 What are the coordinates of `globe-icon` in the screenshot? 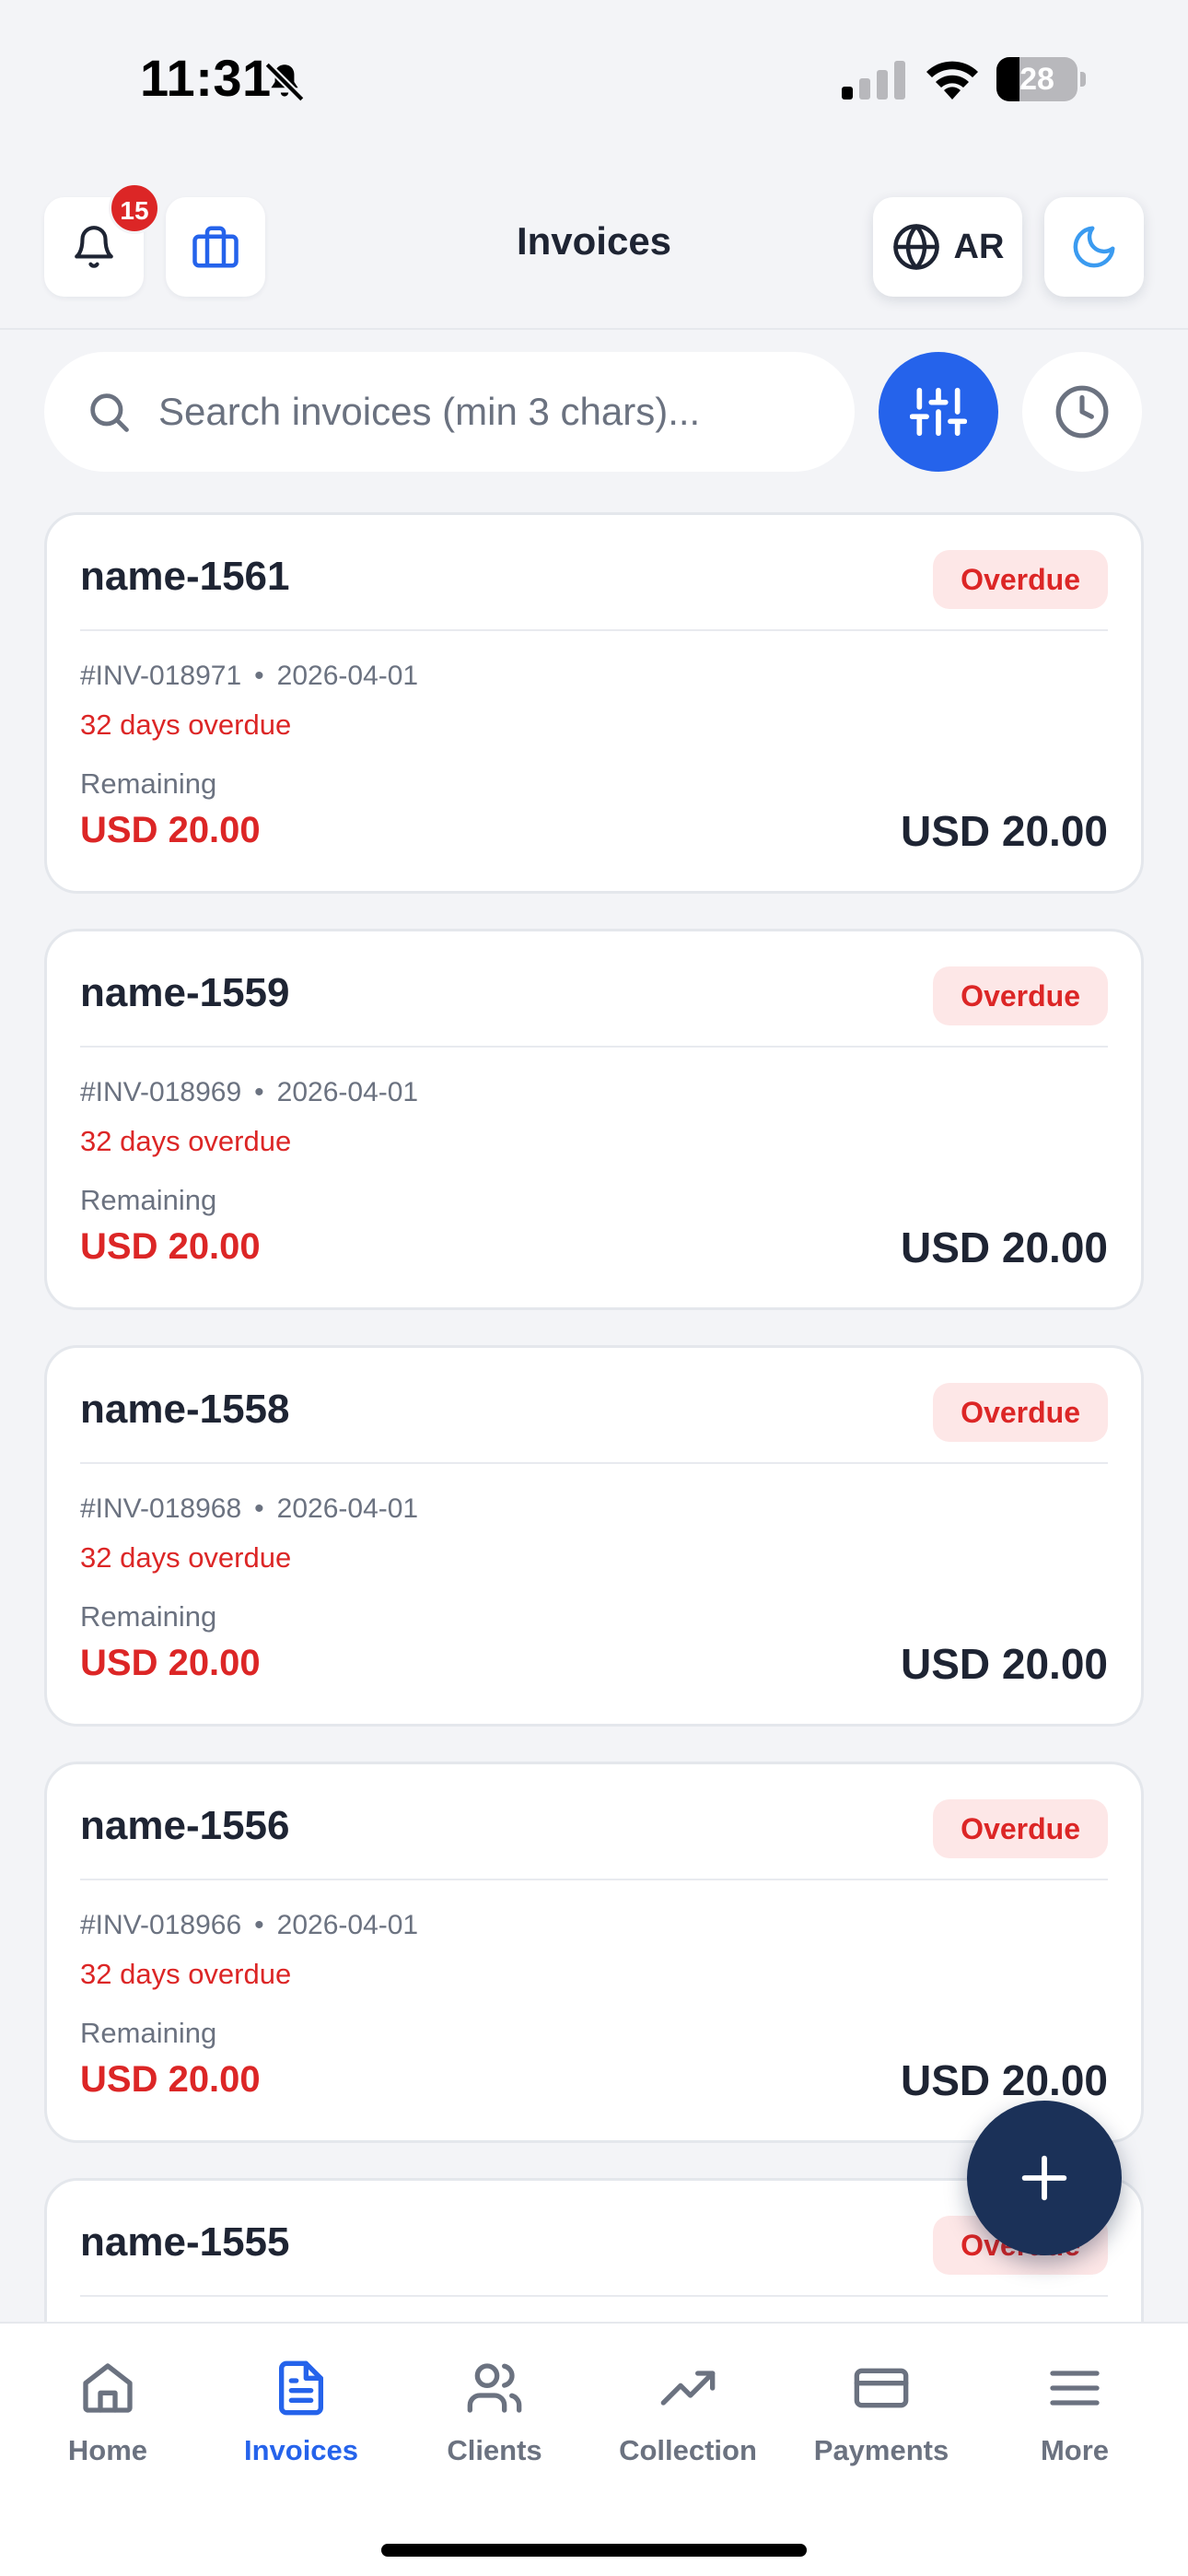 It's located at (915, 247).